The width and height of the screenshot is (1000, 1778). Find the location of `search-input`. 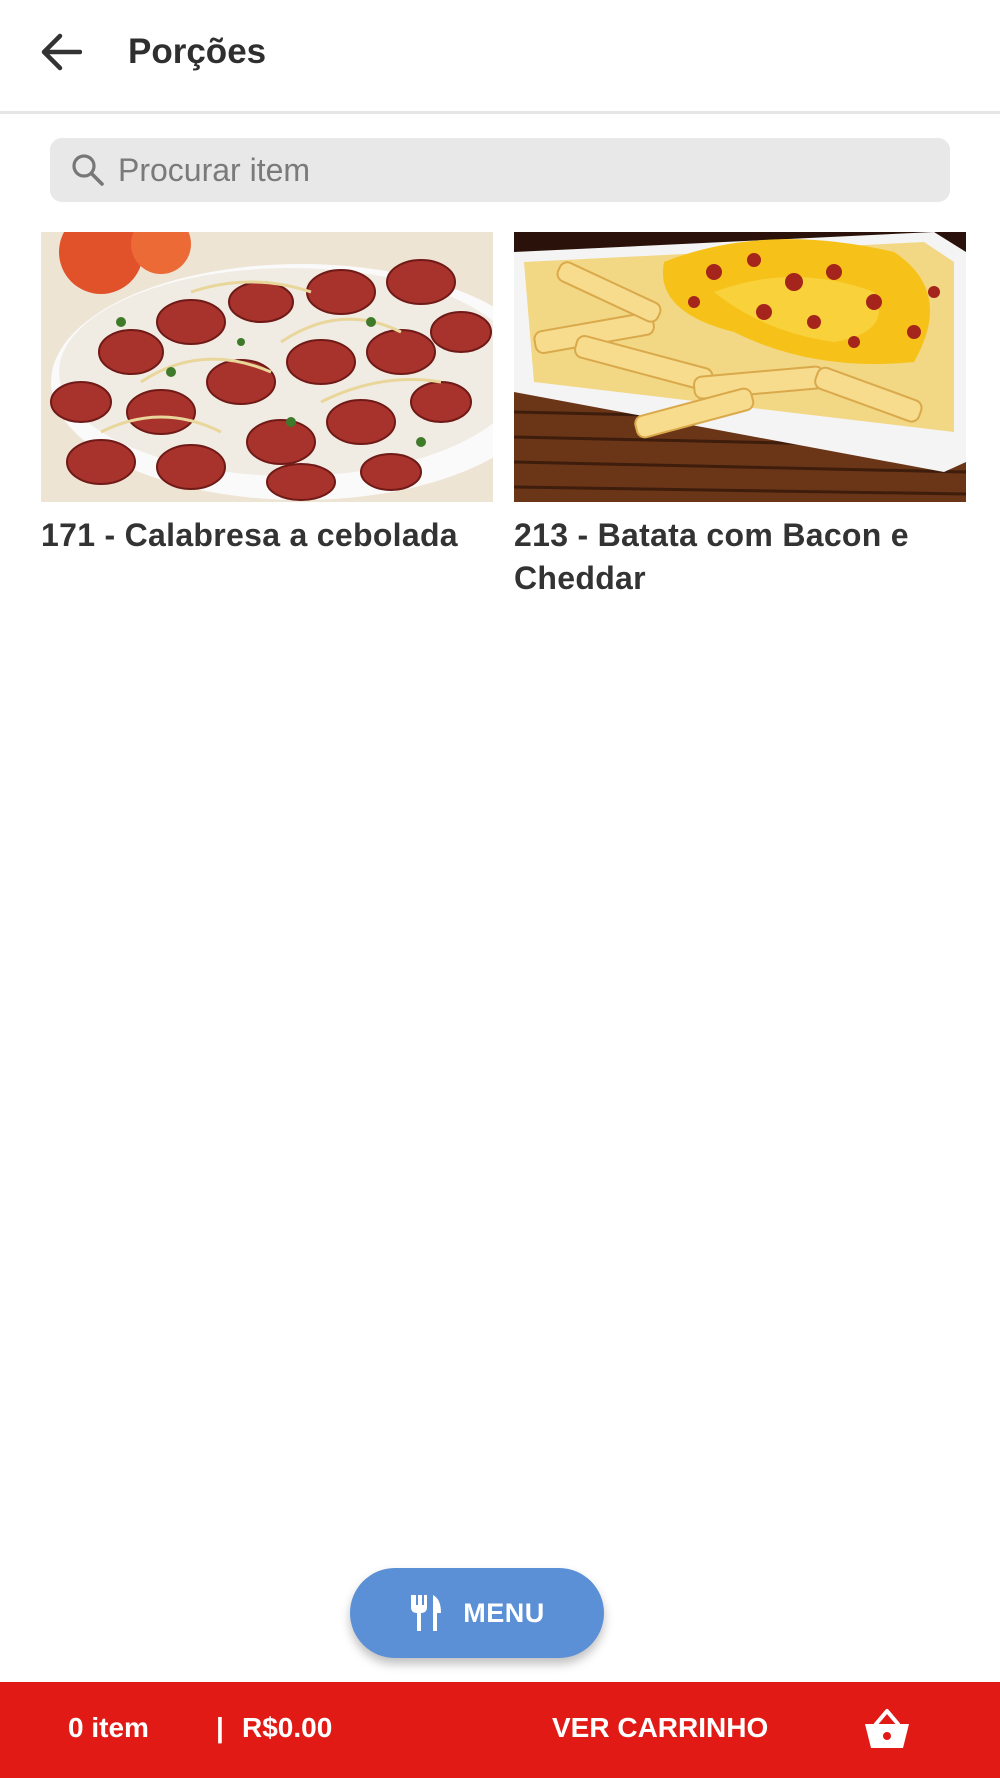

search-input is located at coordinates (518, 170).